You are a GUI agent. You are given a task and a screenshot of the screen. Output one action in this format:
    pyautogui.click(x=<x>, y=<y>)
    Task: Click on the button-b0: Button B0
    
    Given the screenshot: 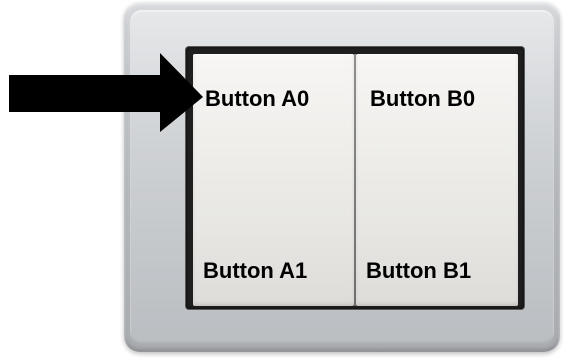 What is the action you would take?
    pyautogui.click(x=422, y=99)
    